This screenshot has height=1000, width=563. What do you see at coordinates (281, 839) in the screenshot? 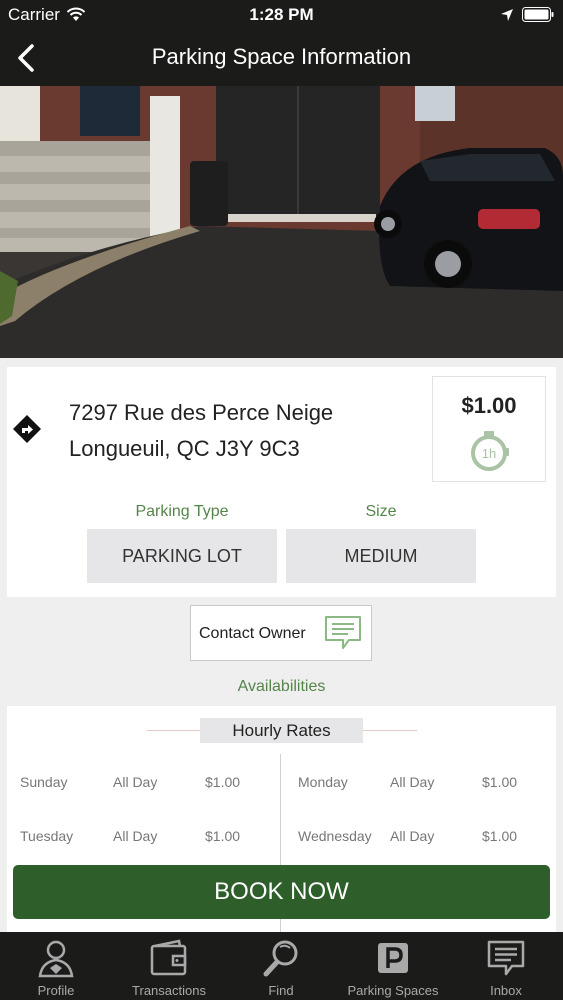
I see `rate-entry-wednesday: Wednesday All Day $1.00` at bounding box center [281, 839].